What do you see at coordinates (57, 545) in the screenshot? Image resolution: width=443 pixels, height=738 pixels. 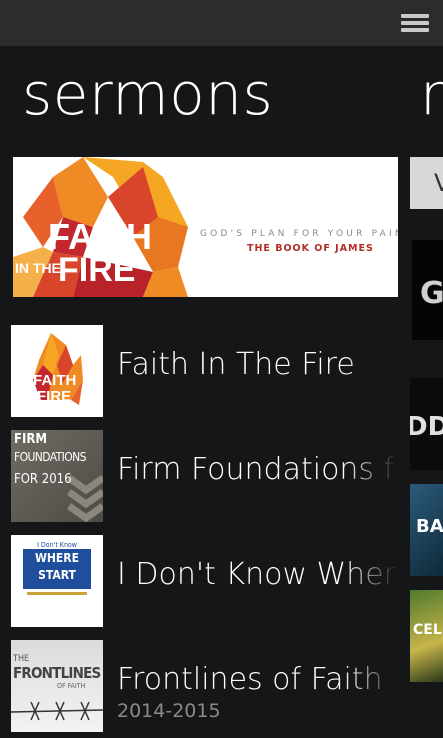 I see `thumb-small-text: I Don't Know` at bounding box center [57, 545].